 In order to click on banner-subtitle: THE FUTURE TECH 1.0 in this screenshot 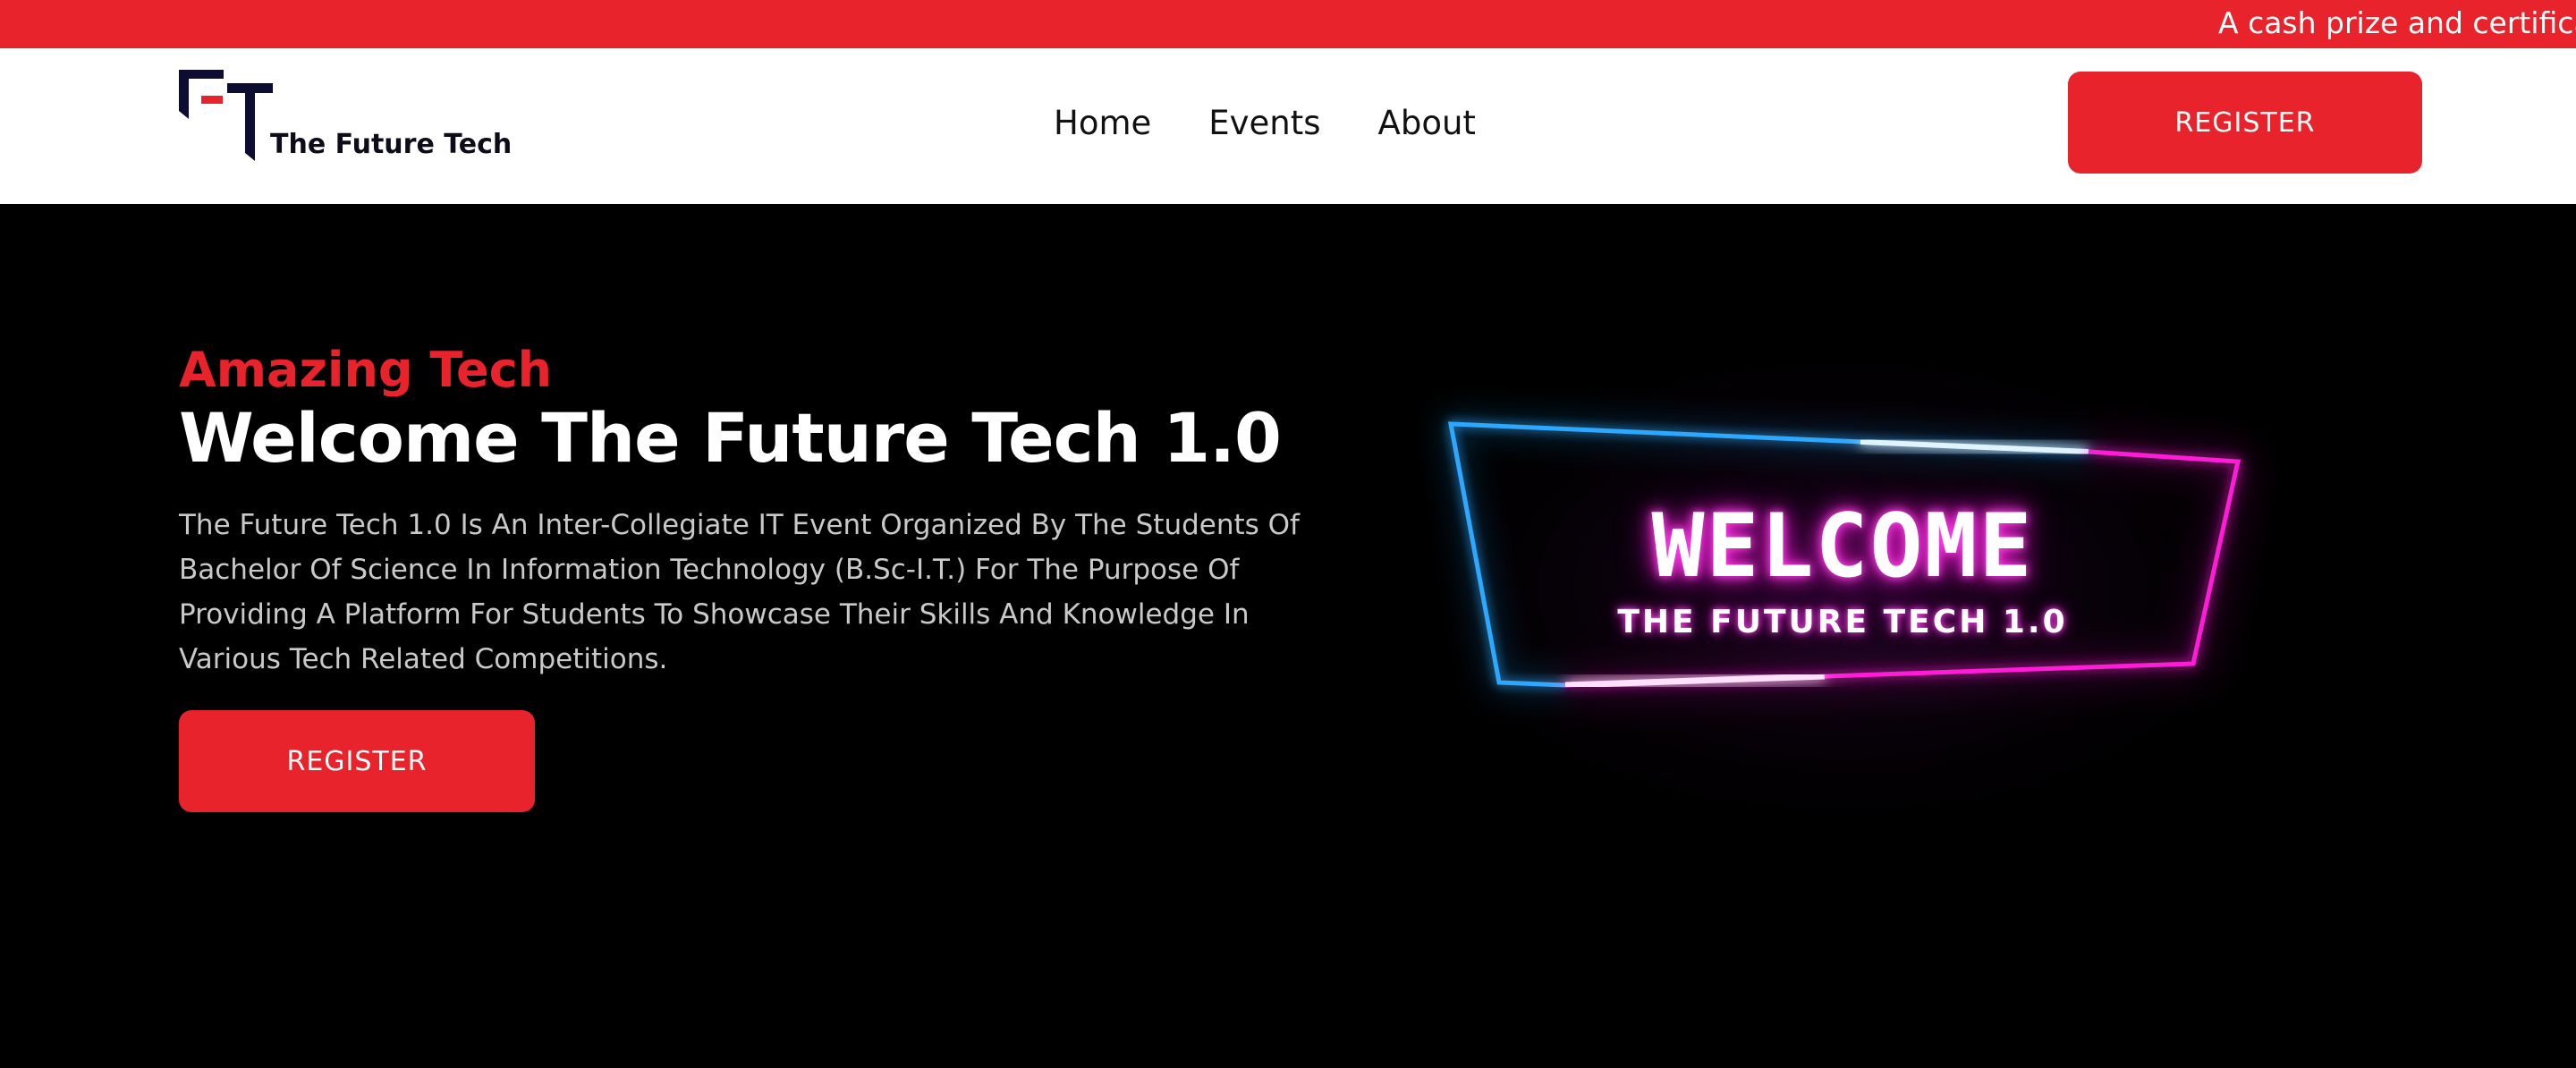, I will do `click(1842, 622)`.